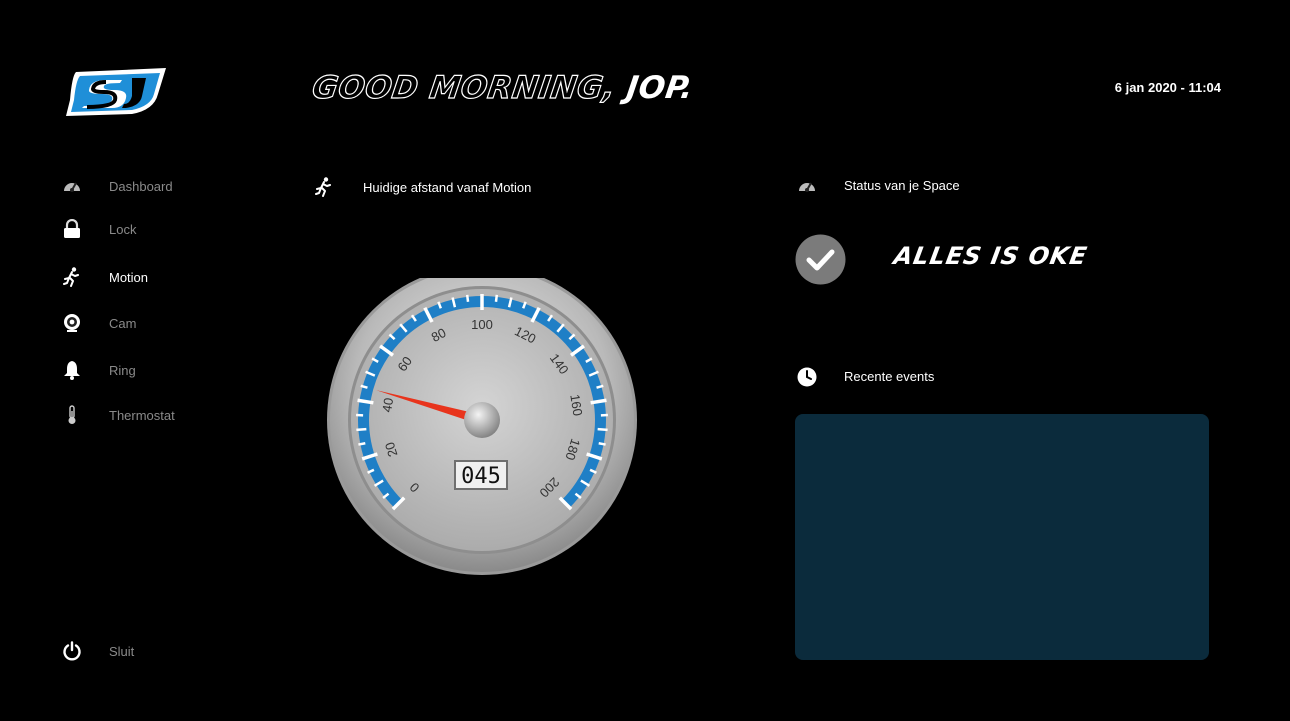 This screenshot has height=721, width=1290. I want to click on status-section-title: Status van je Space, so click(902, 185).